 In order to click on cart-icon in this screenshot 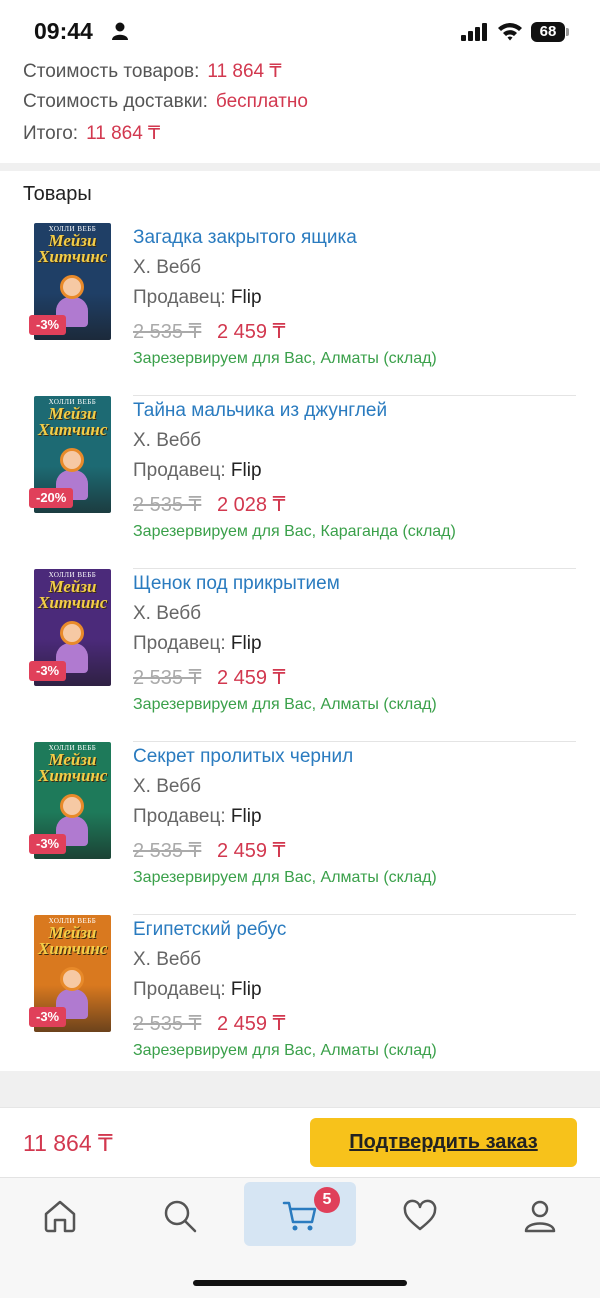, I will do `click(299, 1216)`.